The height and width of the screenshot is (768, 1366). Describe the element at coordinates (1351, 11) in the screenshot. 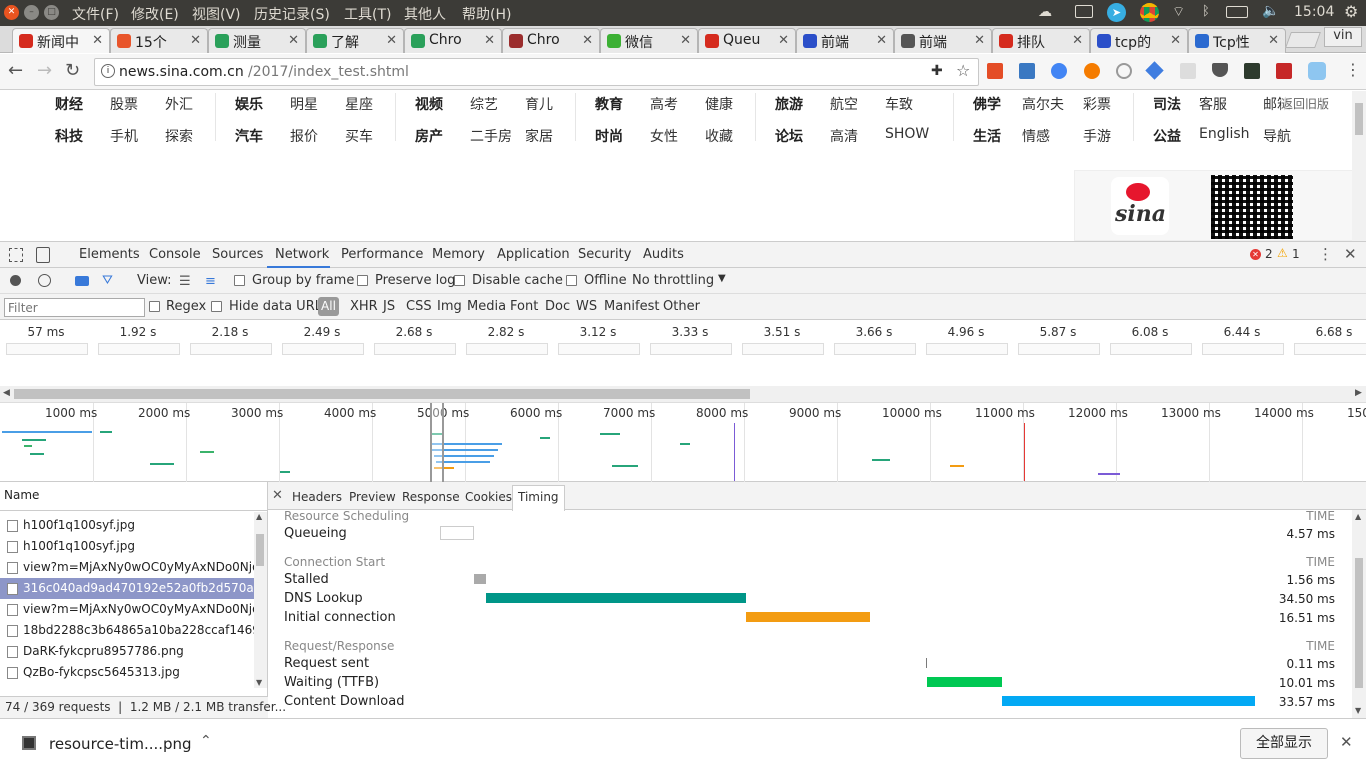

I see `settings-gear-icon: ⚙` at that location.